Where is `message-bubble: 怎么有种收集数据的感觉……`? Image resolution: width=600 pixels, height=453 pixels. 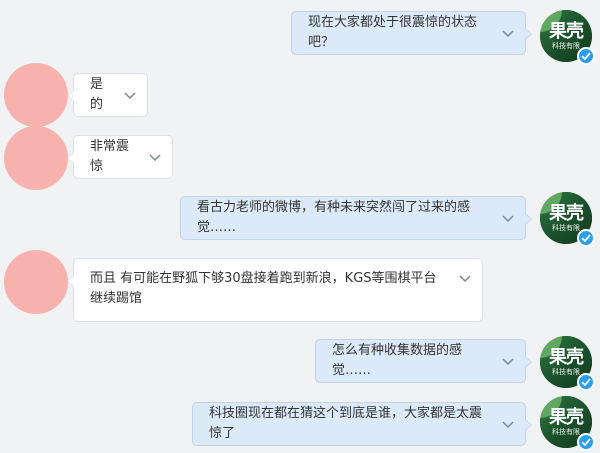 message-bubble: 怎么有种收集数据的感觉…… is located at coordinates (423, 361).